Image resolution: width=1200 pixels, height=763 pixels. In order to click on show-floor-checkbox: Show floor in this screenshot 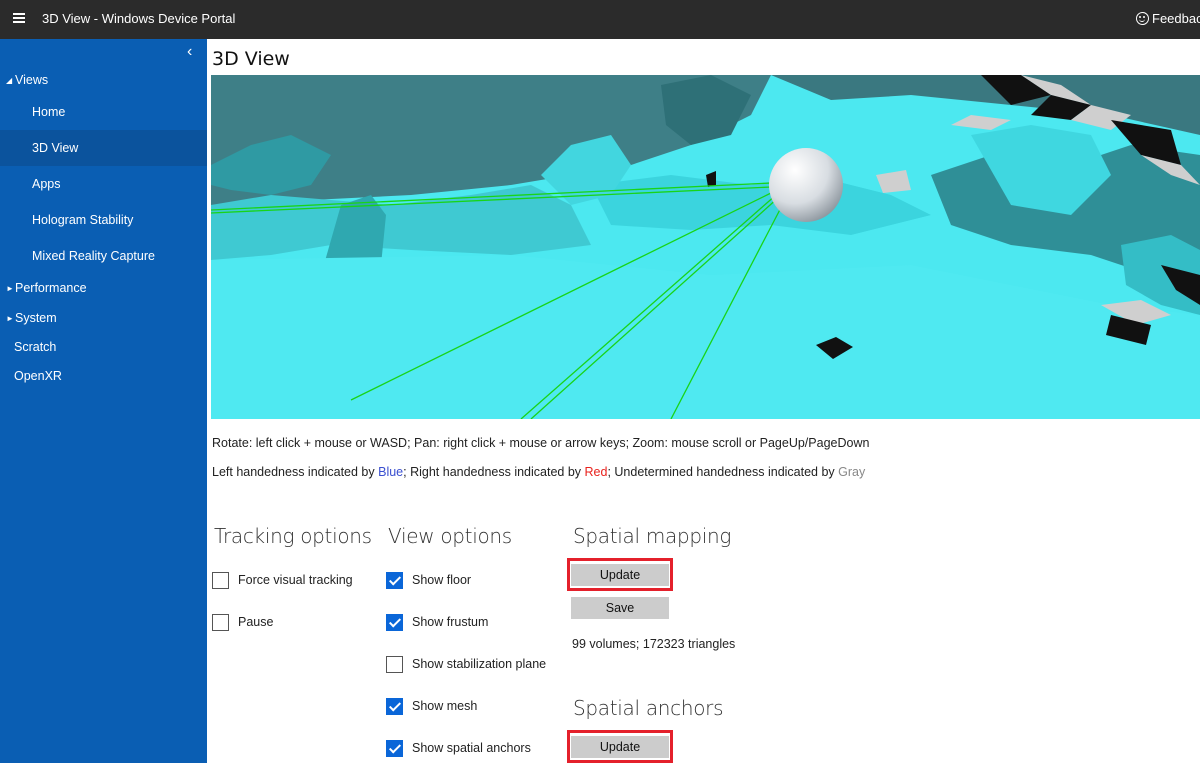, I will do `click(428, 580)`.